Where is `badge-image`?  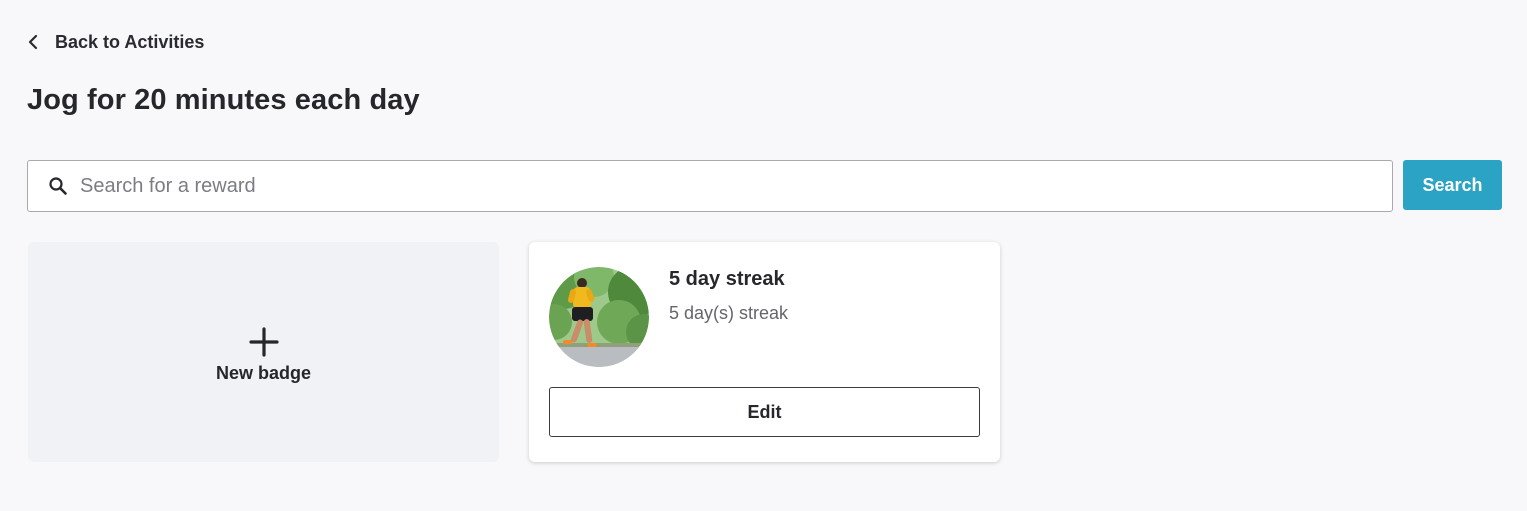 badge-image is located at coordinates (599, 317).